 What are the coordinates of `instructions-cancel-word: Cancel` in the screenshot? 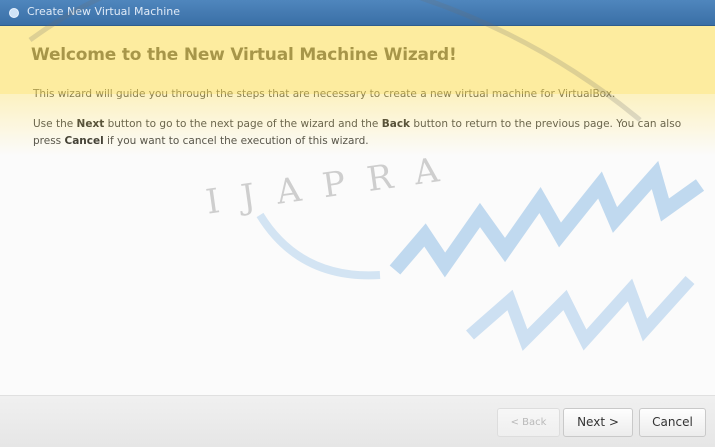 It's located at (84, 141).